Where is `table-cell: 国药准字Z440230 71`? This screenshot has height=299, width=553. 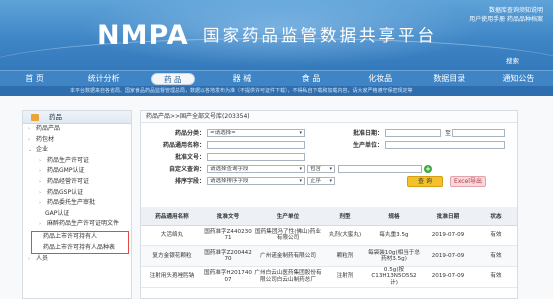 table-cell: 国药准字Z440230 71 is located at coordinates (228, 236).